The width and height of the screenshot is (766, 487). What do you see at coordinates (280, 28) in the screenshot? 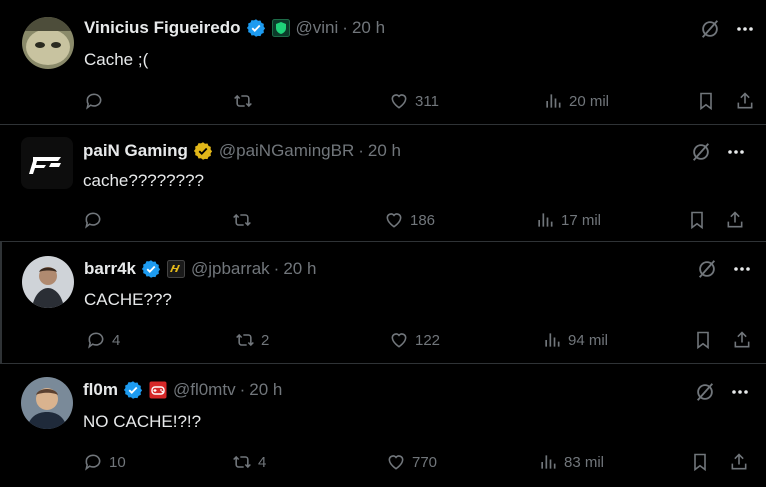
I see `shield-badge-icon` at bounding box center [280, 28].